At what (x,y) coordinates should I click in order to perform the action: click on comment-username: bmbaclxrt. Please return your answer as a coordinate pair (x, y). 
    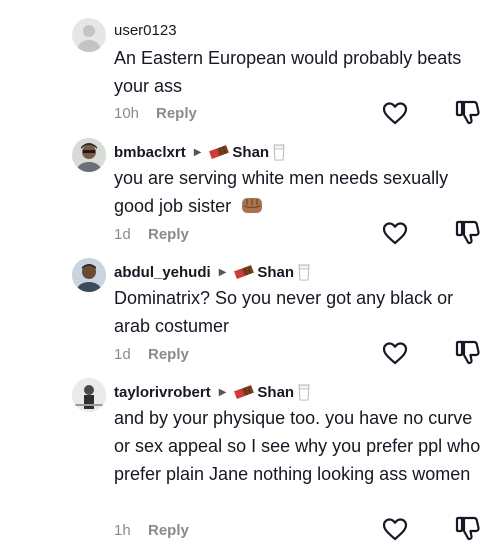
    Looking at the image, I should click on (150, 152).